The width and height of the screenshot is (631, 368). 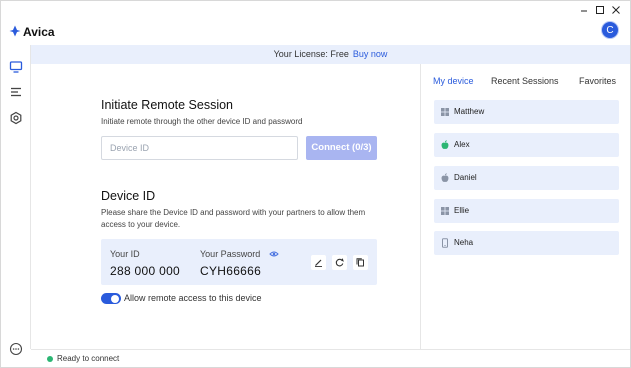 I want to click on nav-item-settings, so click(x=16, y=118).